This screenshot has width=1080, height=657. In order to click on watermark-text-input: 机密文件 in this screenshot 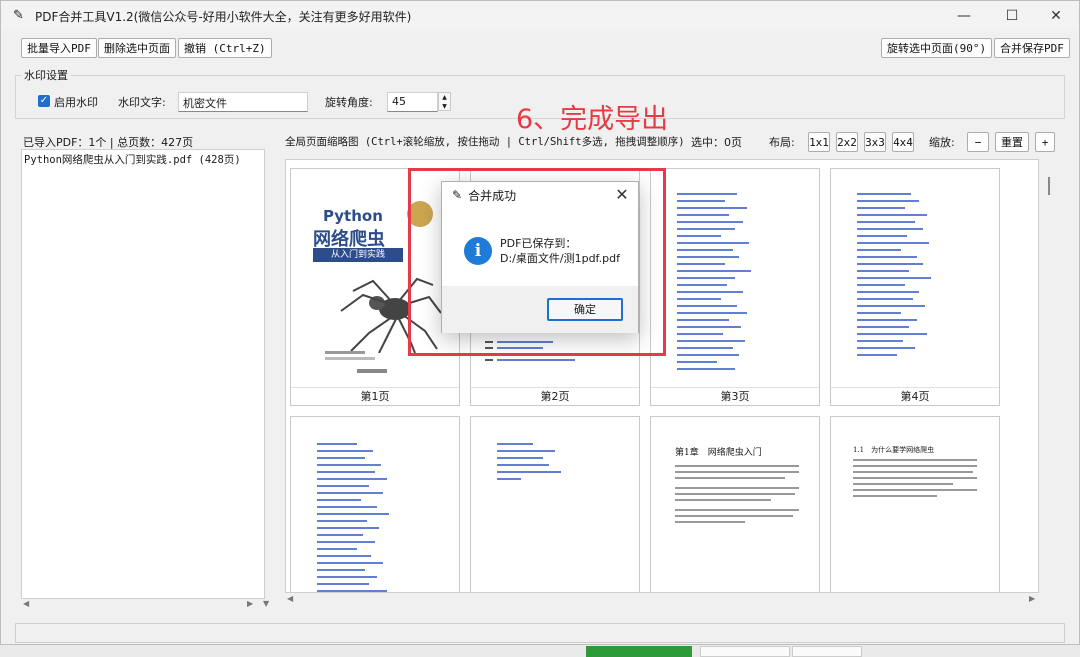, I will do `click(243, 102)`.